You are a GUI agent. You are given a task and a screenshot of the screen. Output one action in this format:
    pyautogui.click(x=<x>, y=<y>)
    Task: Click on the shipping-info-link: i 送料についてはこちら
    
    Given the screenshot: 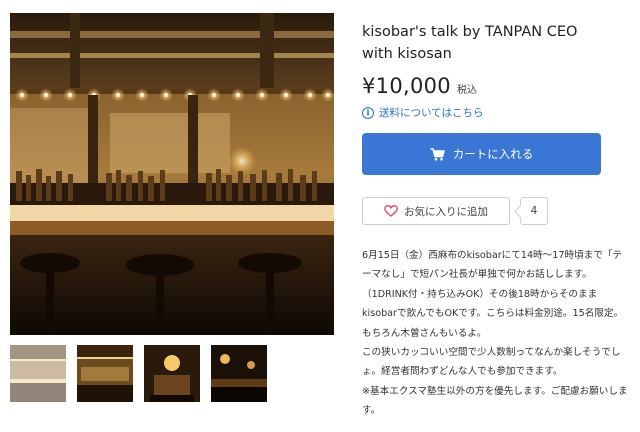 What is the action you would take?
    pyautogui.click(x=422, y=112)
    